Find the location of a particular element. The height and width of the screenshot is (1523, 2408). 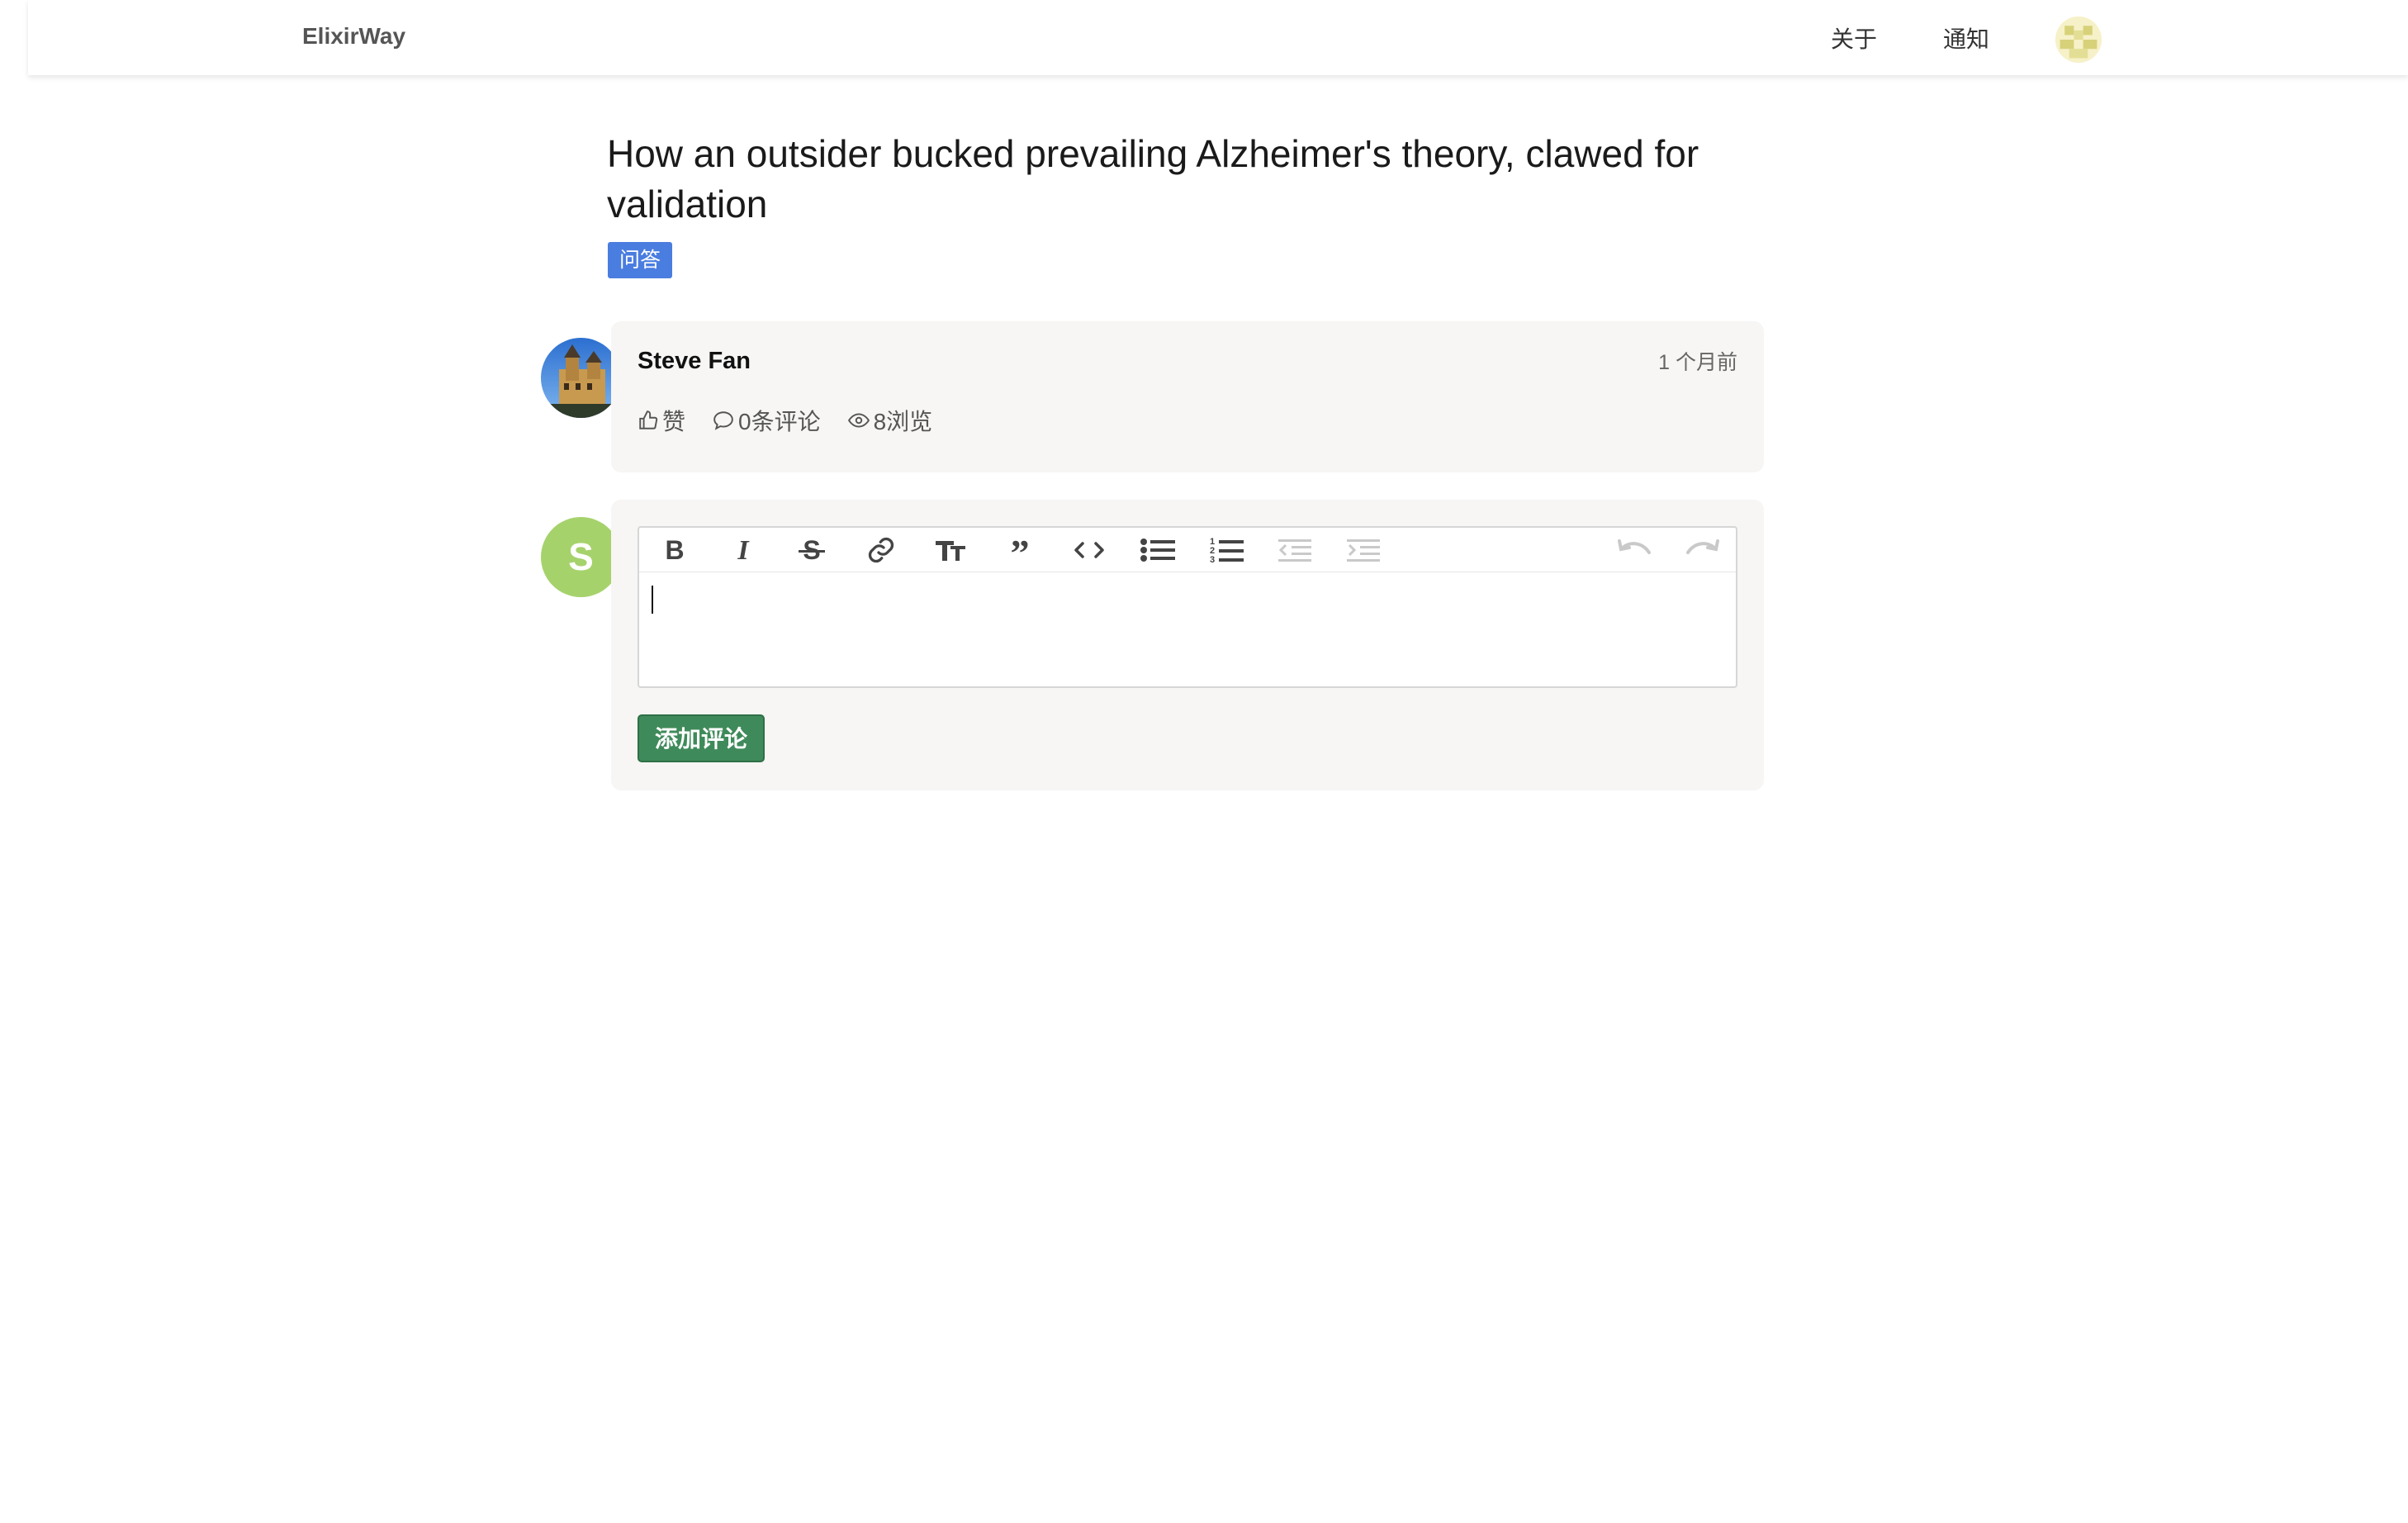

comments-button: 0条评论 is located at coordinates (767, 420).